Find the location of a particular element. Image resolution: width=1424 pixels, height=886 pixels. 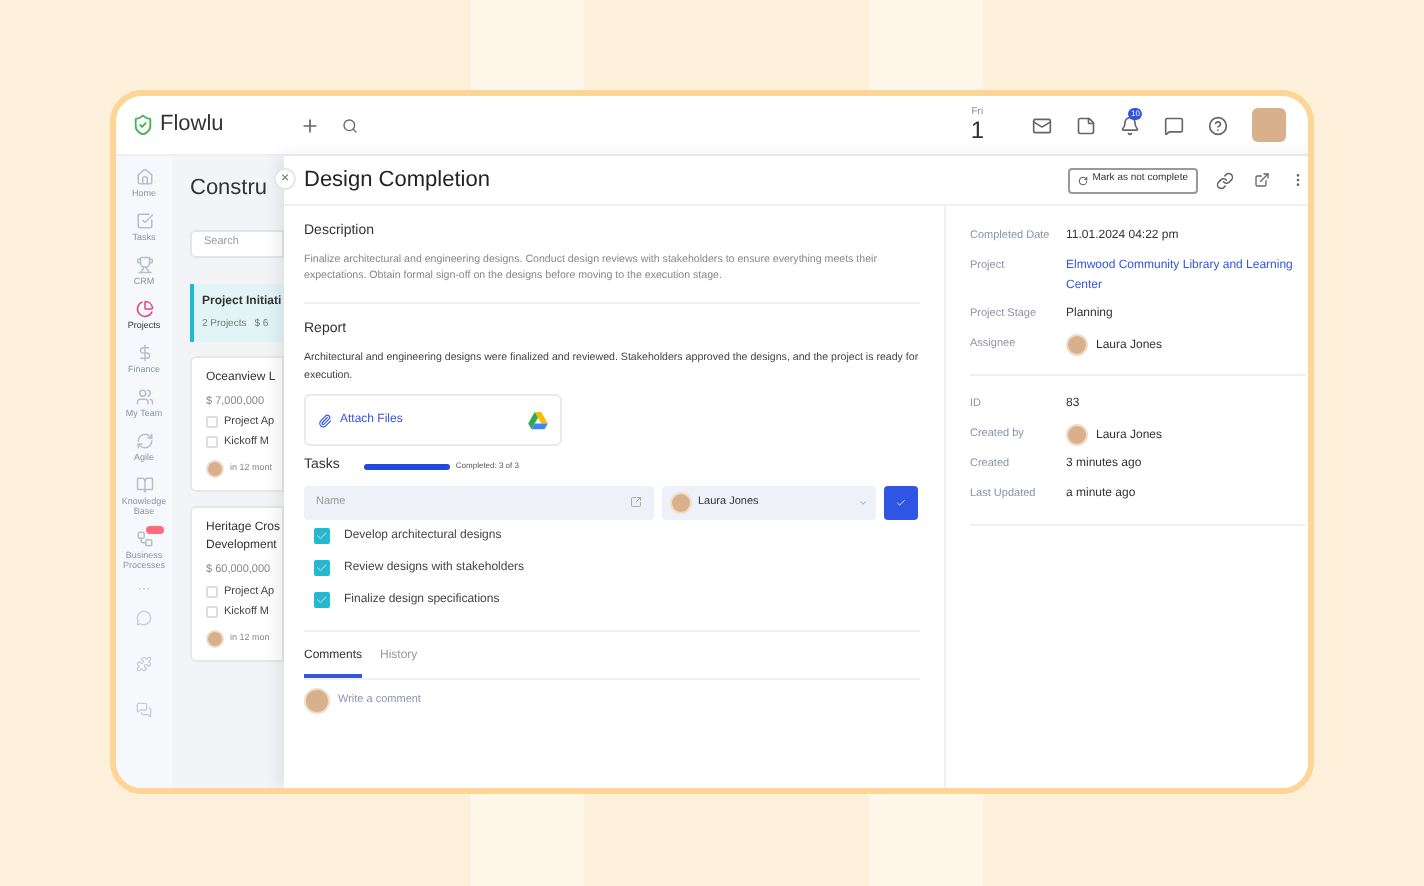

expand-icon is located at coordinates (636, 502).